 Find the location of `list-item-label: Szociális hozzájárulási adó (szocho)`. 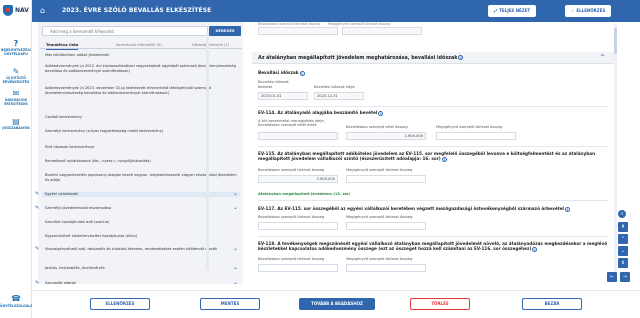

list-item-label: Szociális hozzájárulási adó (szocho) is located at coordinates (77, 222).